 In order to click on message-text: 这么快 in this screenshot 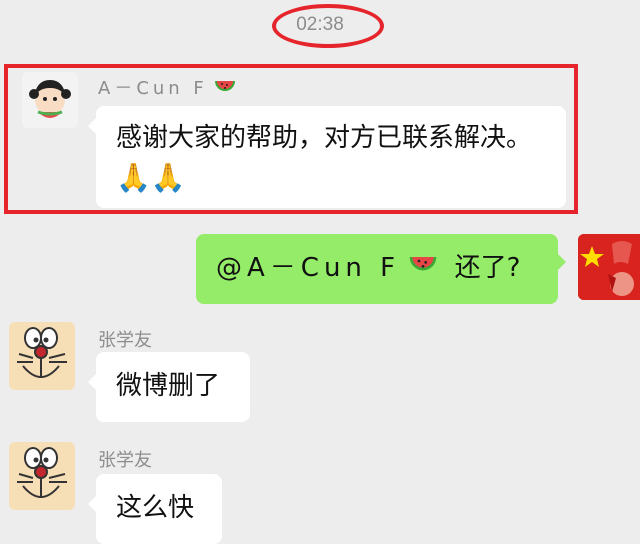, I will do `click(155, 508)`.